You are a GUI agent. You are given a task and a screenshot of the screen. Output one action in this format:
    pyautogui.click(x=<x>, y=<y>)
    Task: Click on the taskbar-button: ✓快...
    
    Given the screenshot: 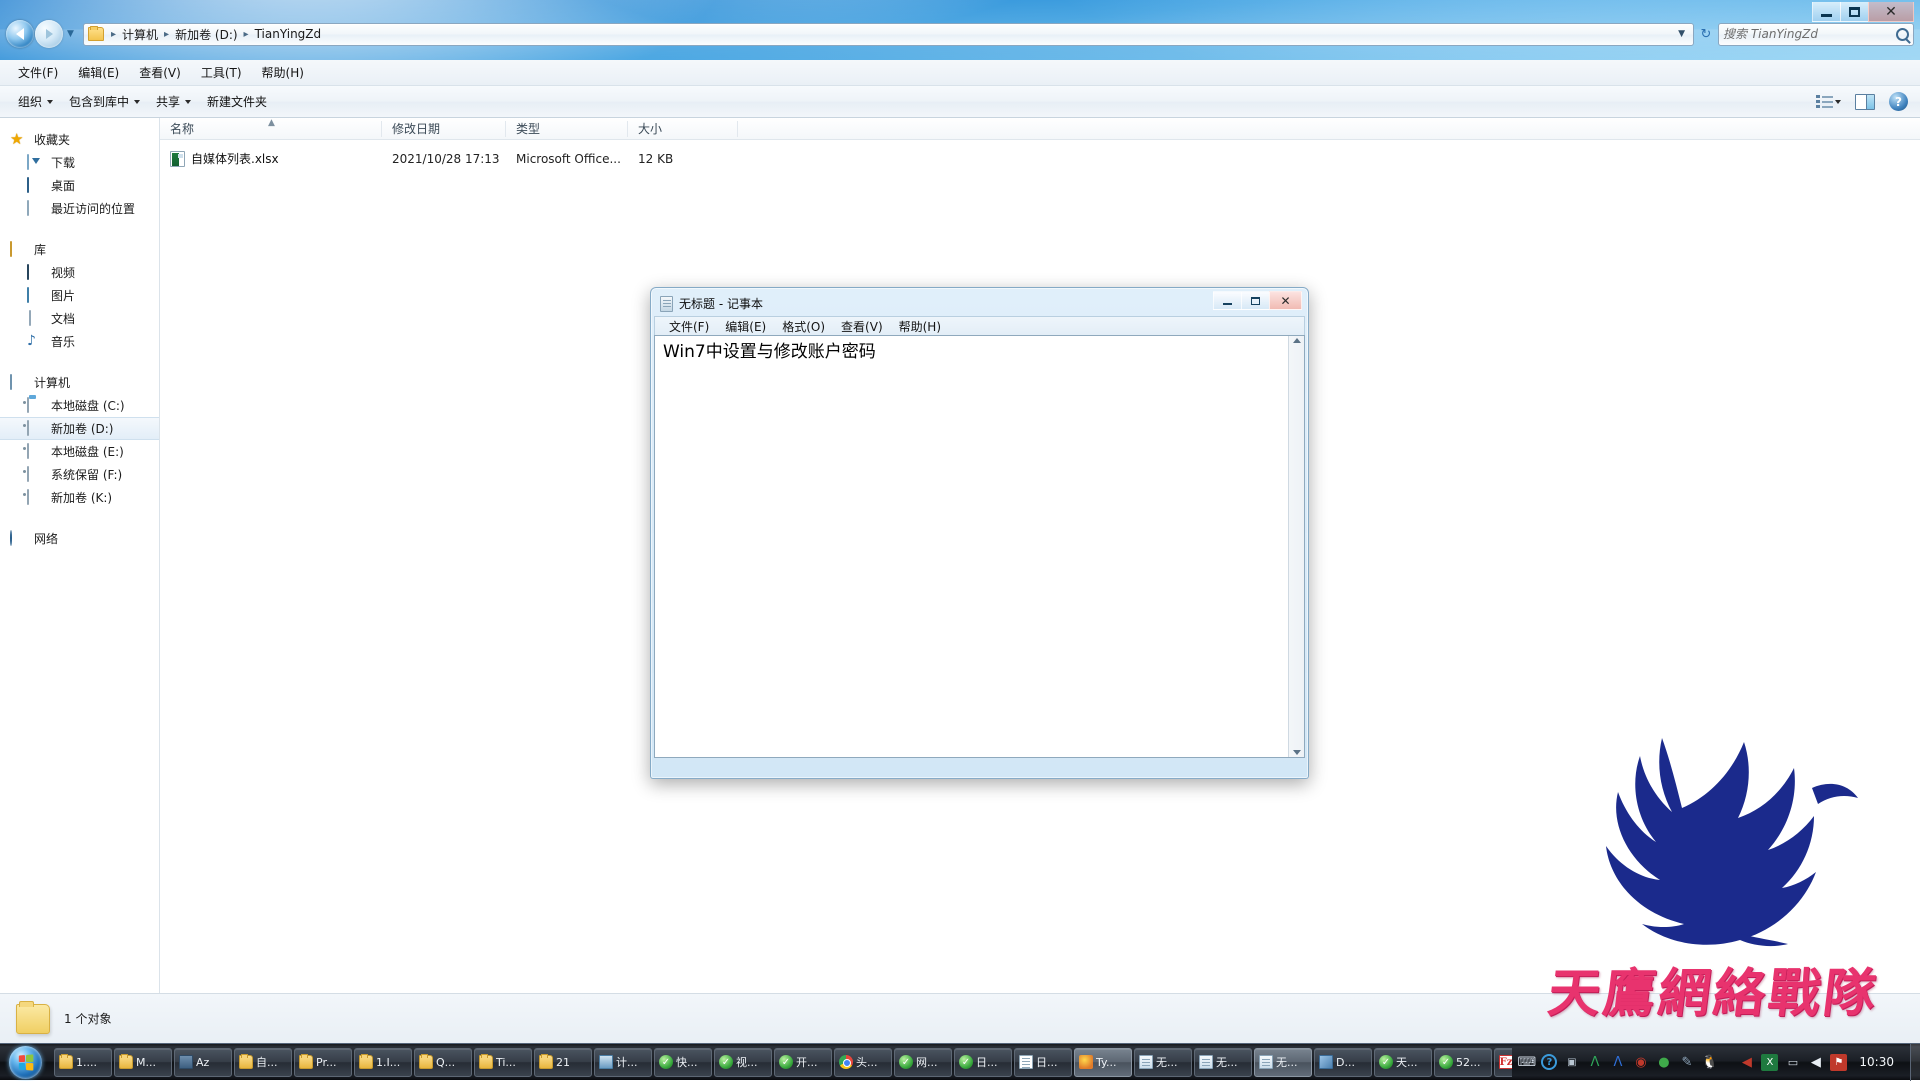 What is the action you would take?
    pyautogui.click(x=683, y=1062)
    